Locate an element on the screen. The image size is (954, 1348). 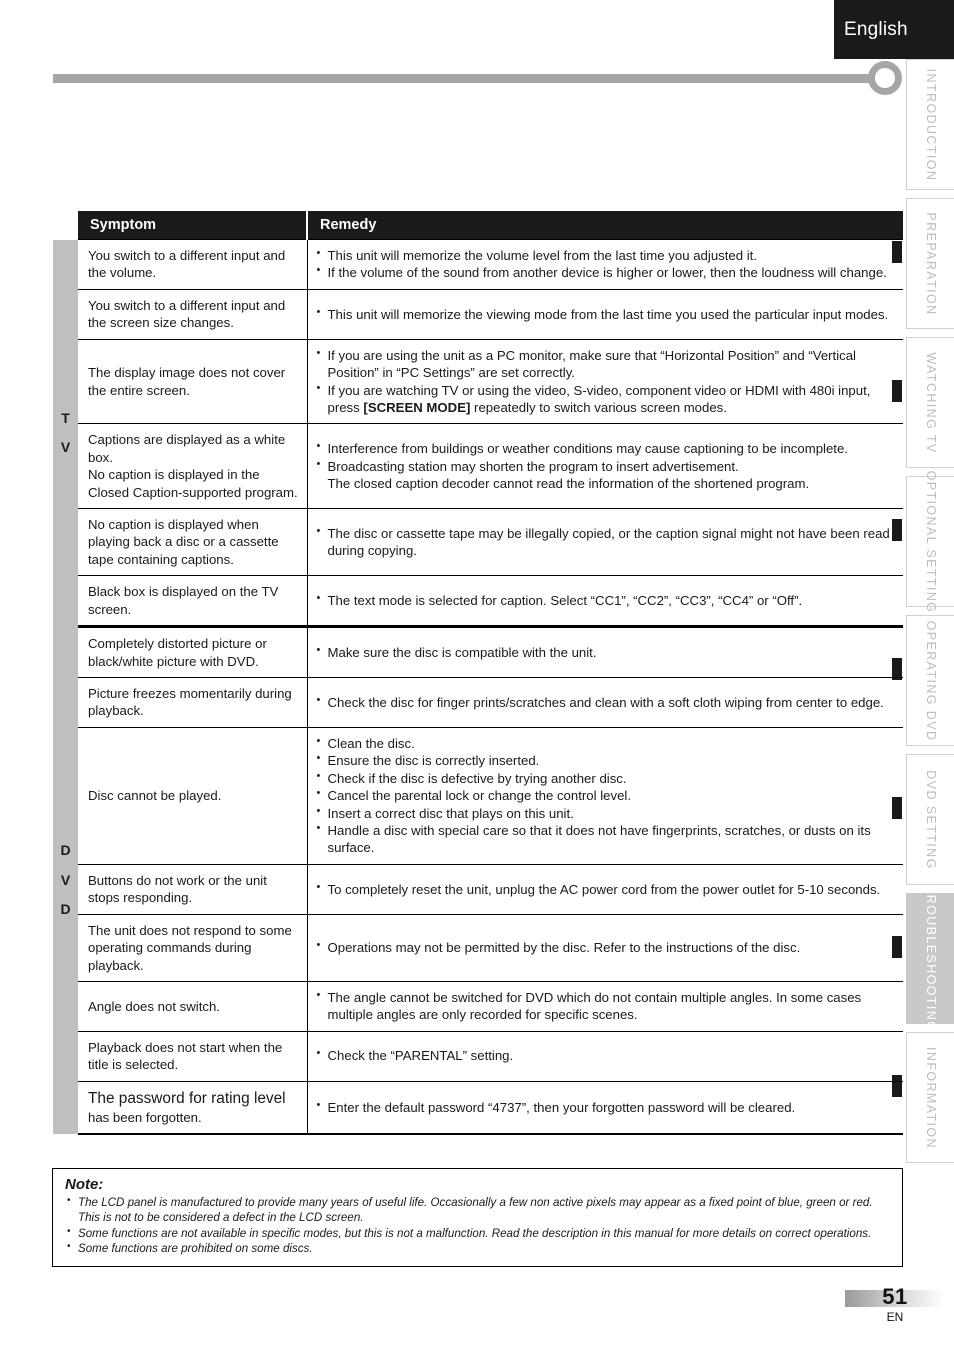
symptom-cell: Angle does not switch. is located at coordinates (193, 1006).